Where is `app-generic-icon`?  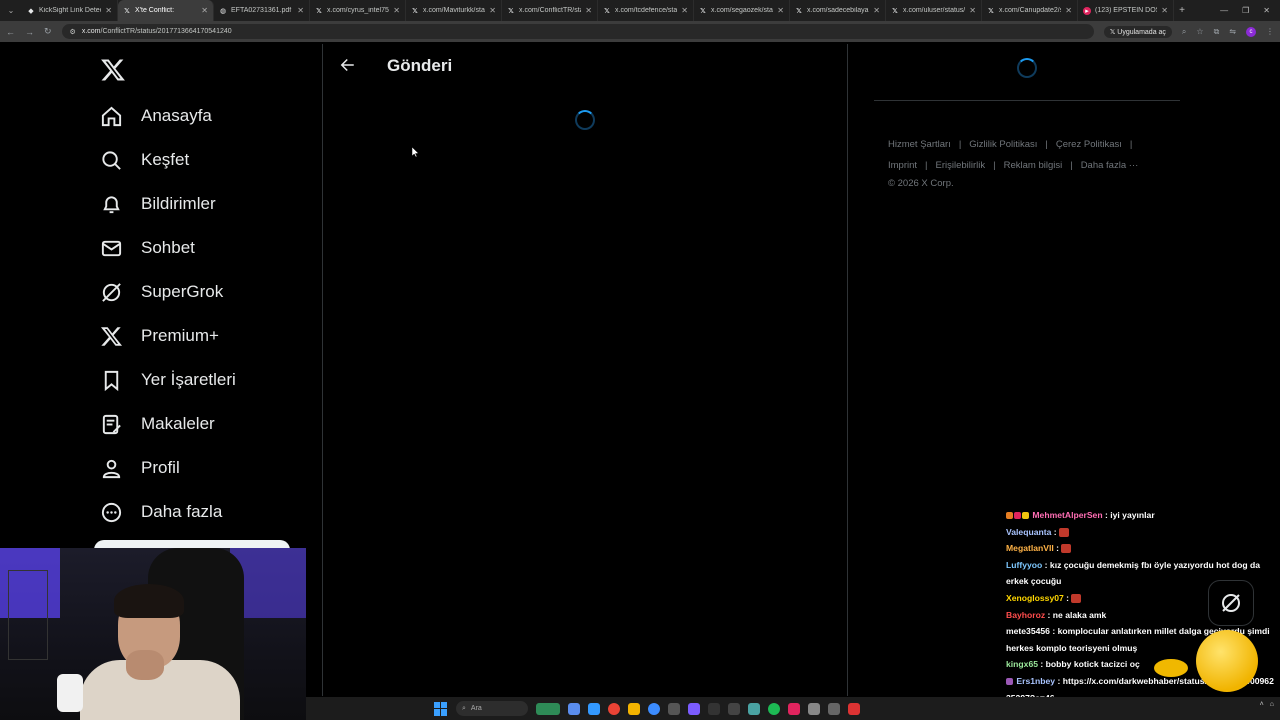
app-generic-icon is located at coordinates (734, 708).